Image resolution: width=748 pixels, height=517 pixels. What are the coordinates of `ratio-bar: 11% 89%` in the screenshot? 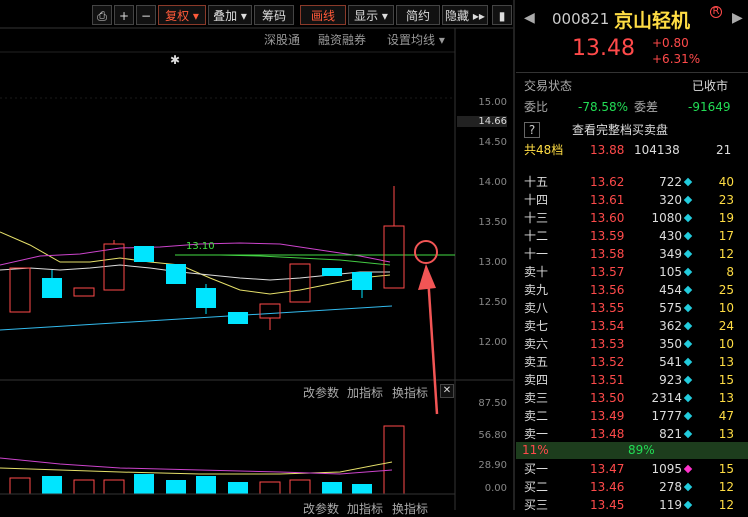 It's located at (632, 450).